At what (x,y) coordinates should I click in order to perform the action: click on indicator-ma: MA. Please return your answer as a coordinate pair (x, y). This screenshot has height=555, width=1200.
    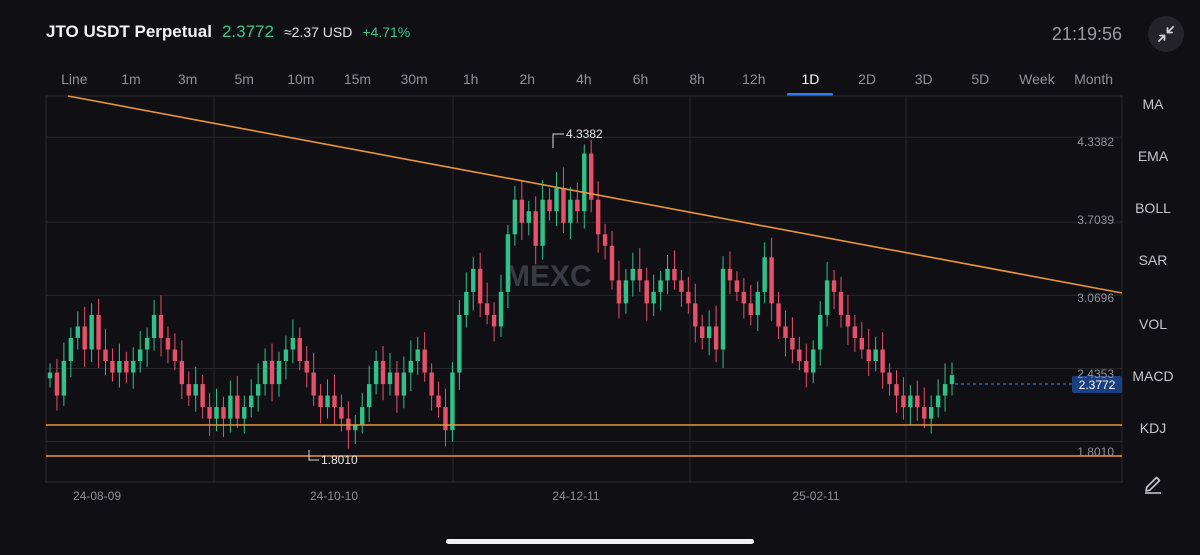
    Looking at the image, I should click on (1153, 104).